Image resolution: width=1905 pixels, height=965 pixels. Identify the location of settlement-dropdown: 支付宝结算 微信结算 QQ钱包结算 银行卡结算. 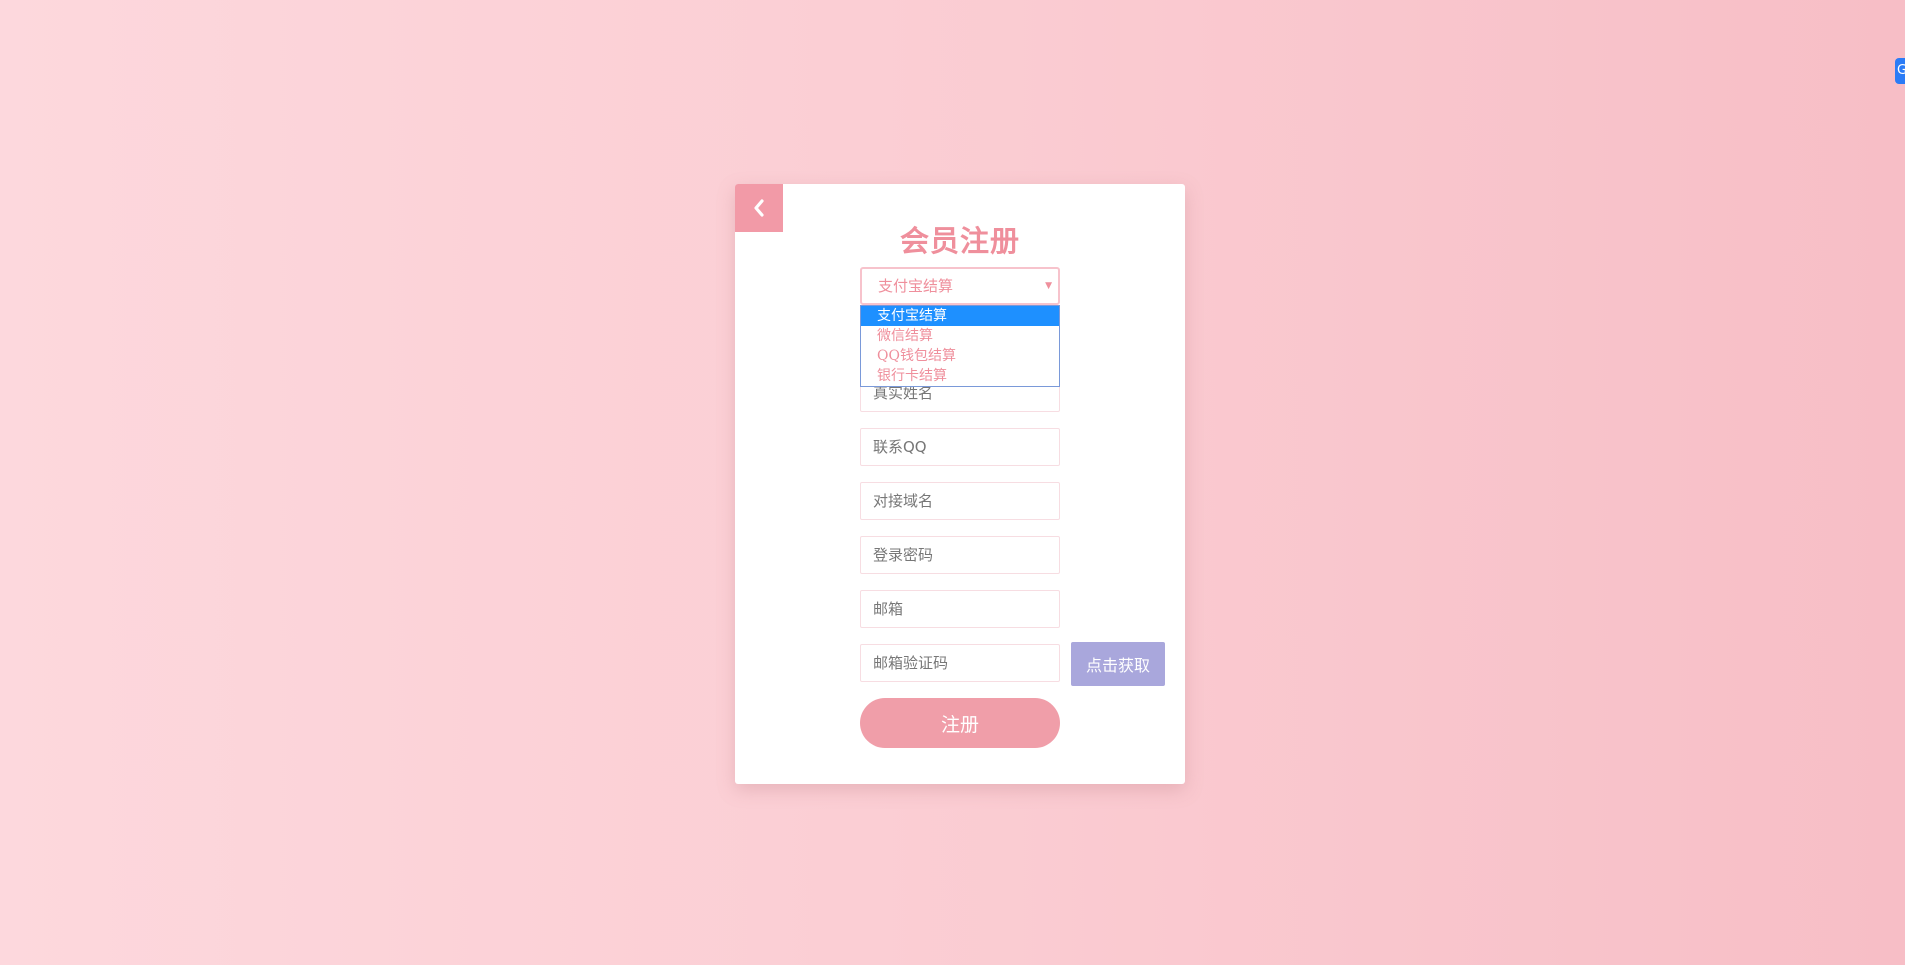
(960, 346).